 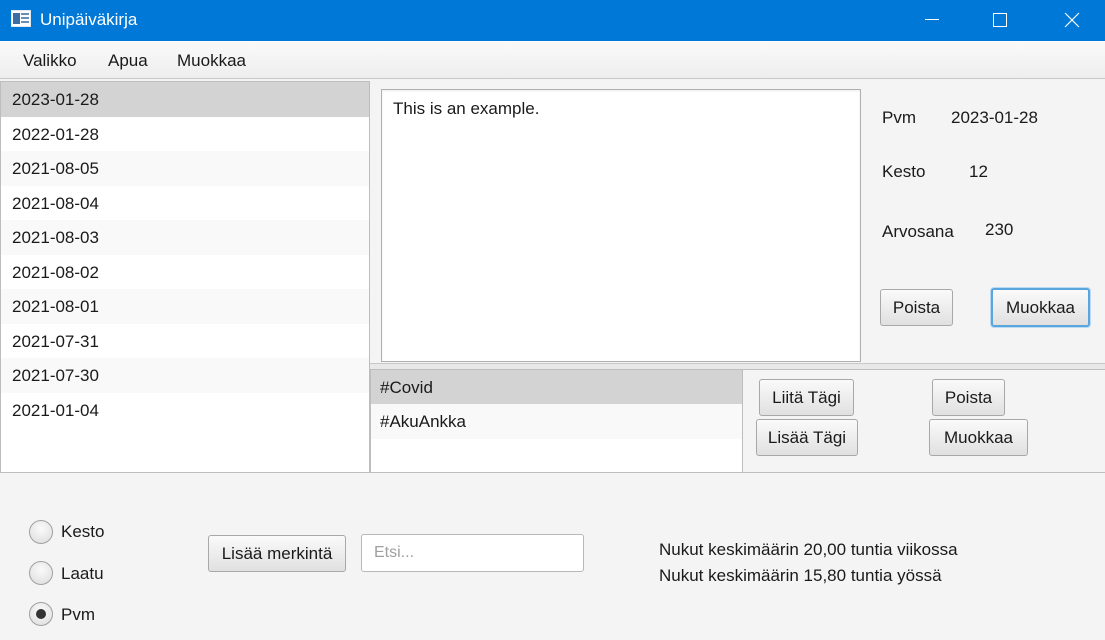 What do you see at coordinates (924, 421) in the screenshot?
I see `tag-actions-pane: Liitä Tägi Lisää Tägi Poista Muokkaa` at bounding box center [924, 421].